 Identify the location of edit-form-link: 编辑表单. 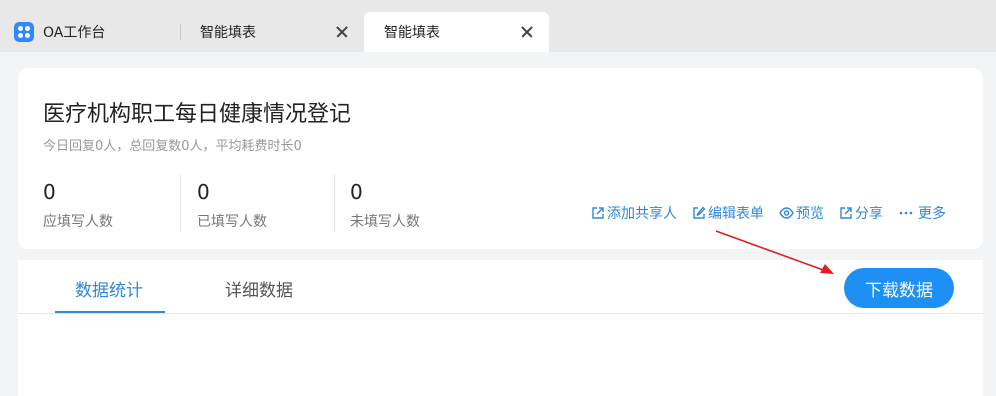
(728, 213).